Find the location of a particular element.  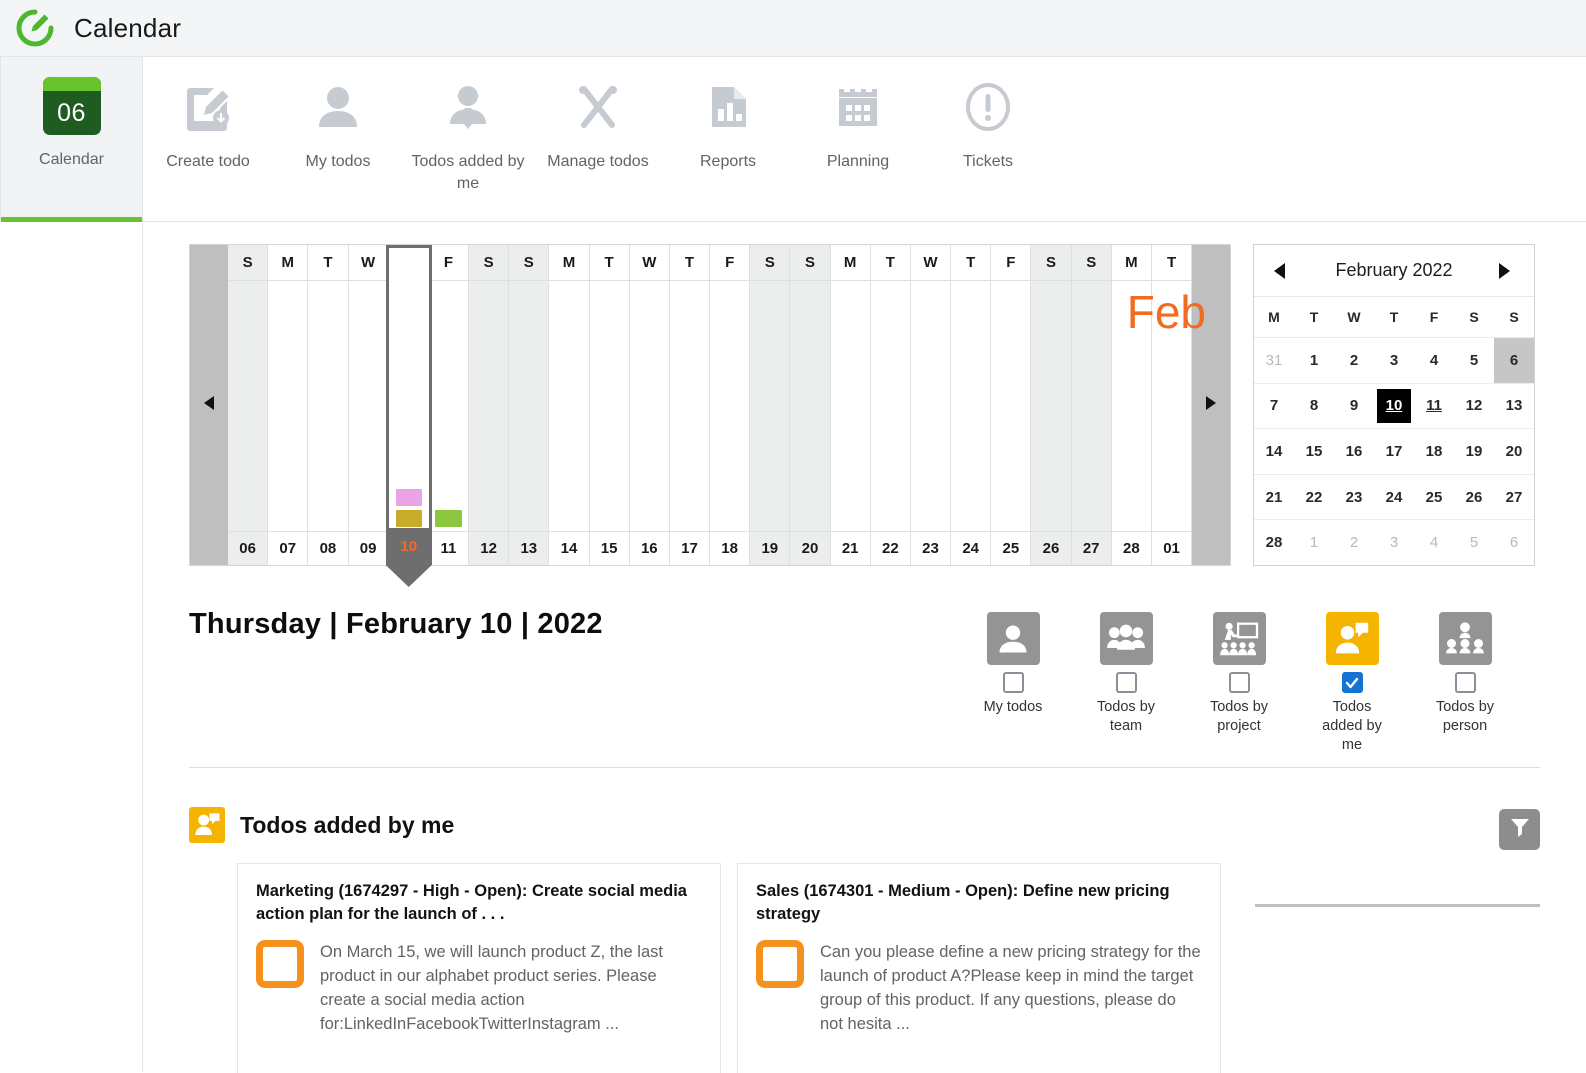

mini-calendar-day-cell: 15 is located at coordinates (1314, 451).